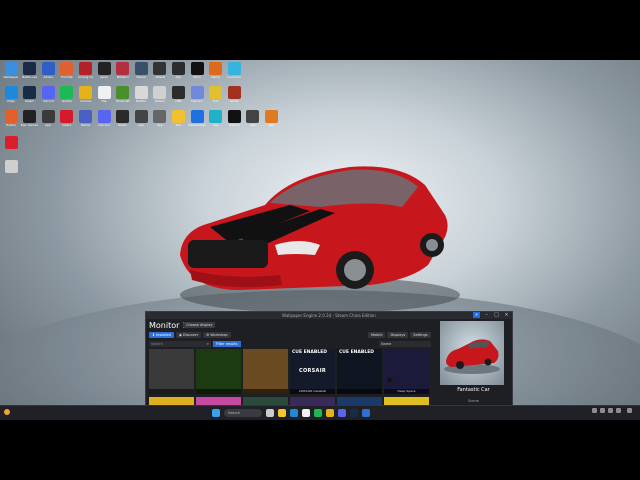  Describe the element at coordinates (227, 344) in the screenshot. I see `filter-results-button: Filter results` at that location.